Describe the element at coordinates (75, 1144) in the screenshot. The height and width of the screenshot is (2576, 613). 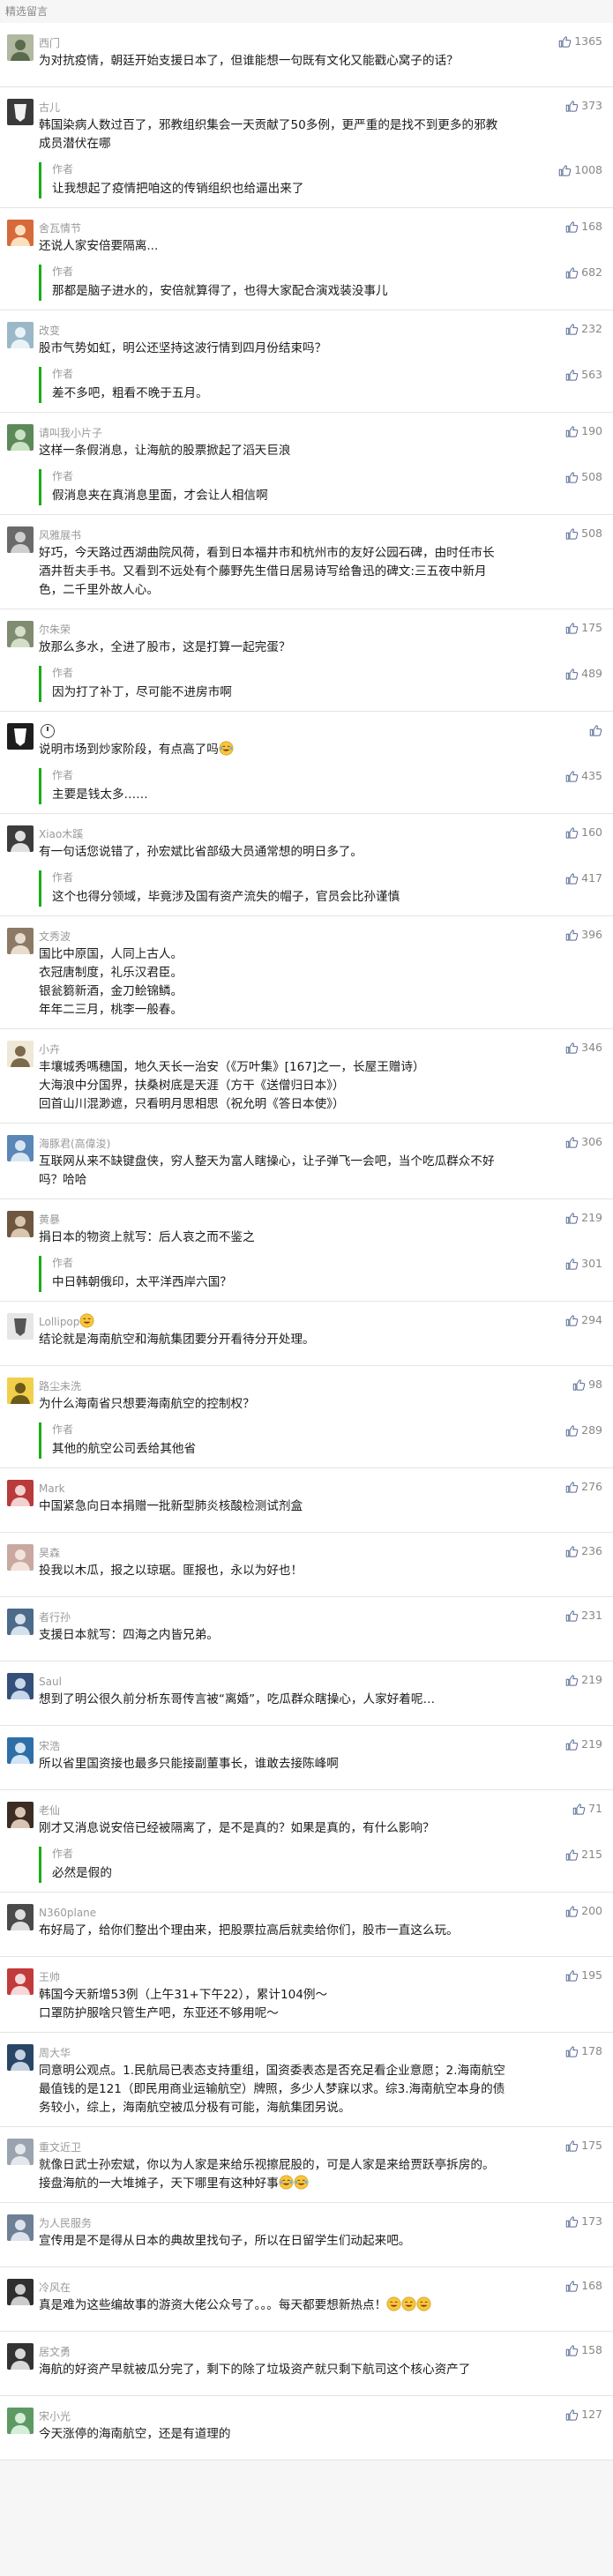
I see `nickname: 海豚君(高偉浚)` at that location.